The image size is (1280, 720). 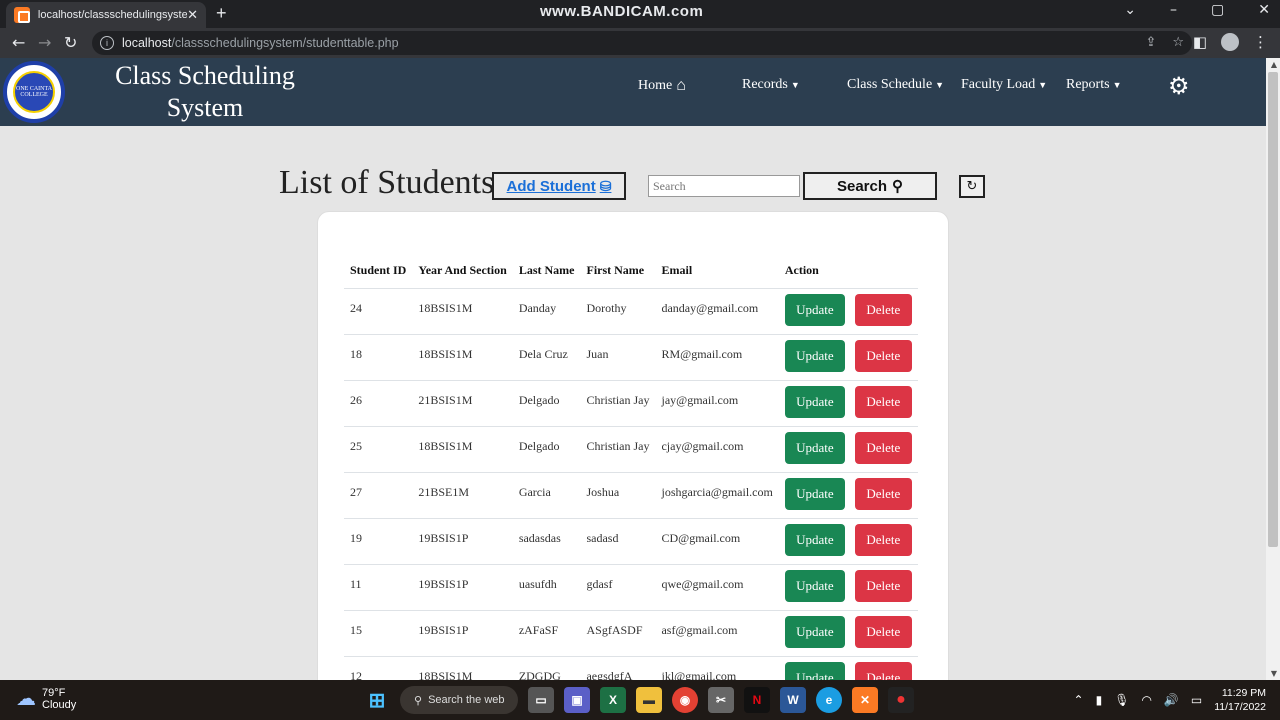 I want to click on scroll-up-arrow-icon: ▲, so click(x=1274, y=64).